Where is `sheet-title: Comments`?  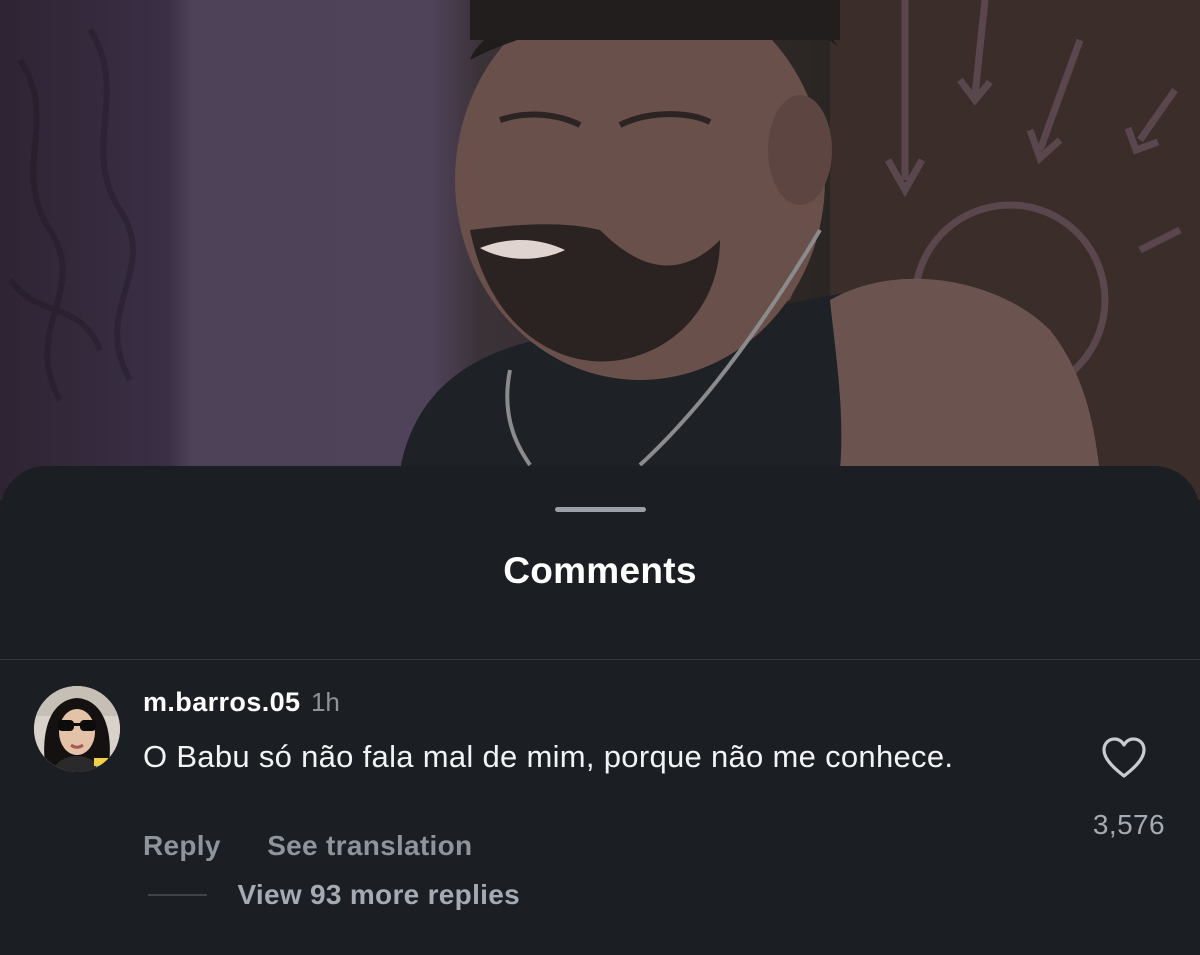 sheet-title: Comments is located at coordinates (600, 570).